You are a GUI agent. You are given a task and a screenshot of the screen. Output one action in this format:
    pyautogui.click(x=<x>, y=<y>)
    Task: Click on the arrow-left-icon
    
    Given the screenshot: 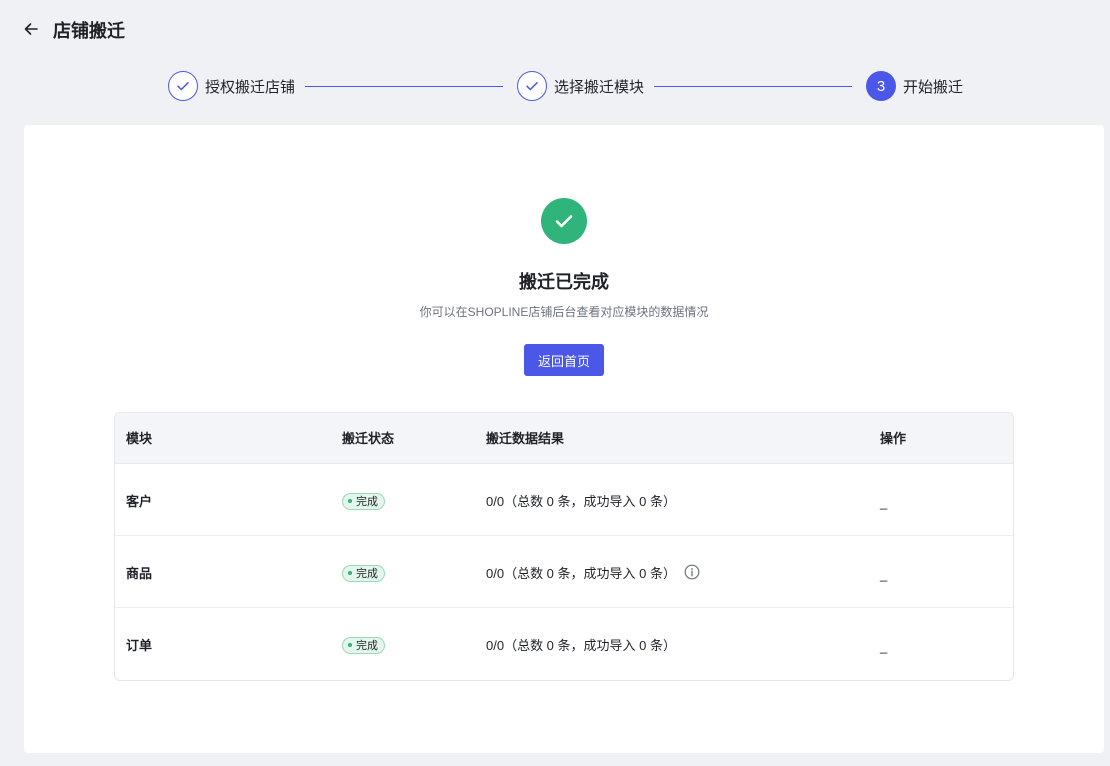 What is the action you would take?
    pyautogui.click(x=31, y=31)
    